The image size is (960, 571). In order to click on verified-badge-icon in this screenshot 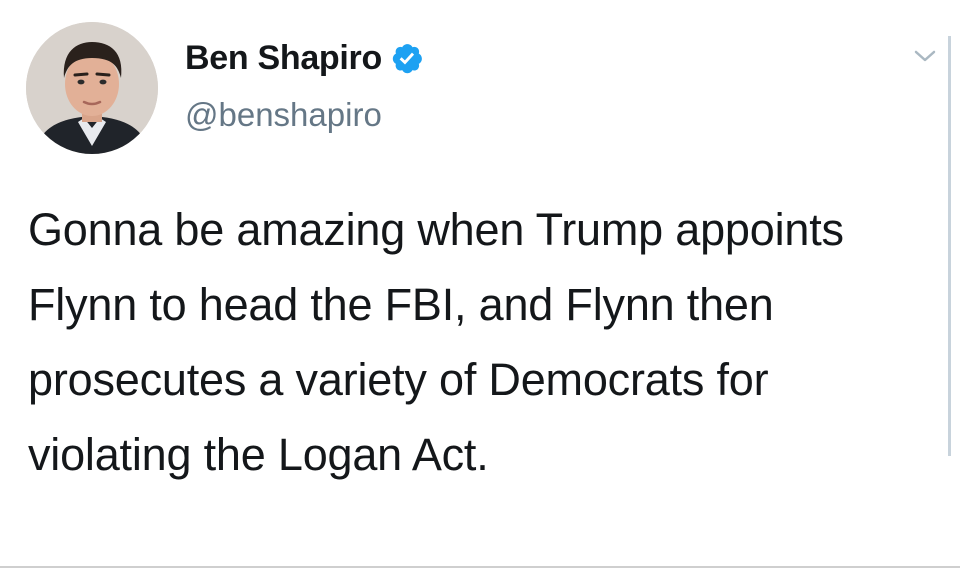, I will do `click(407, 58)`.